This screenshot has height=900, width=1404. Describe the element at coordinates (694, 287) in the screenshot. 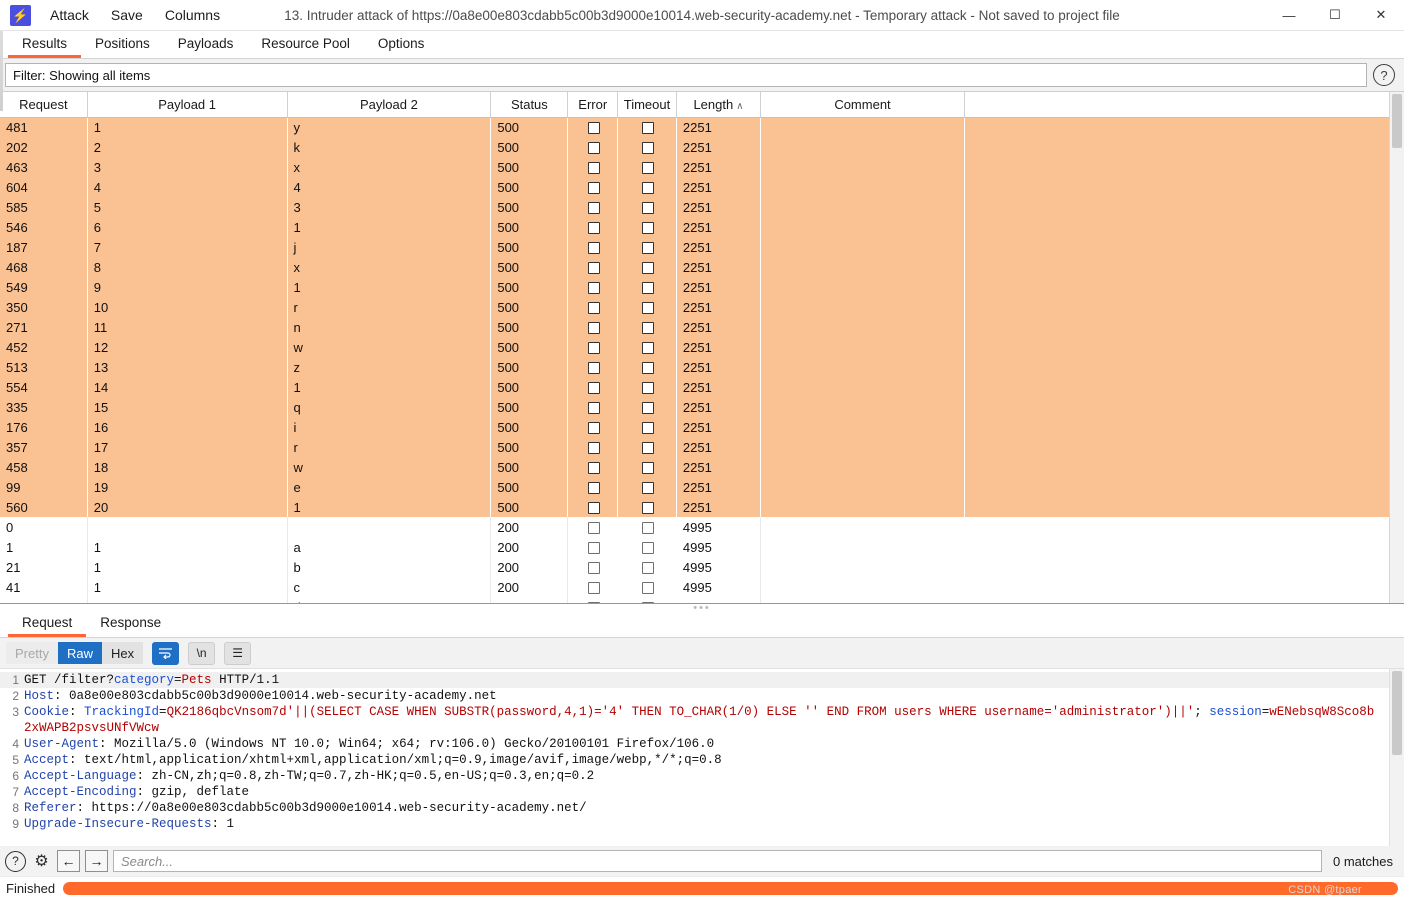

I see `table-row: 549 9 1 500 2251` at that location.